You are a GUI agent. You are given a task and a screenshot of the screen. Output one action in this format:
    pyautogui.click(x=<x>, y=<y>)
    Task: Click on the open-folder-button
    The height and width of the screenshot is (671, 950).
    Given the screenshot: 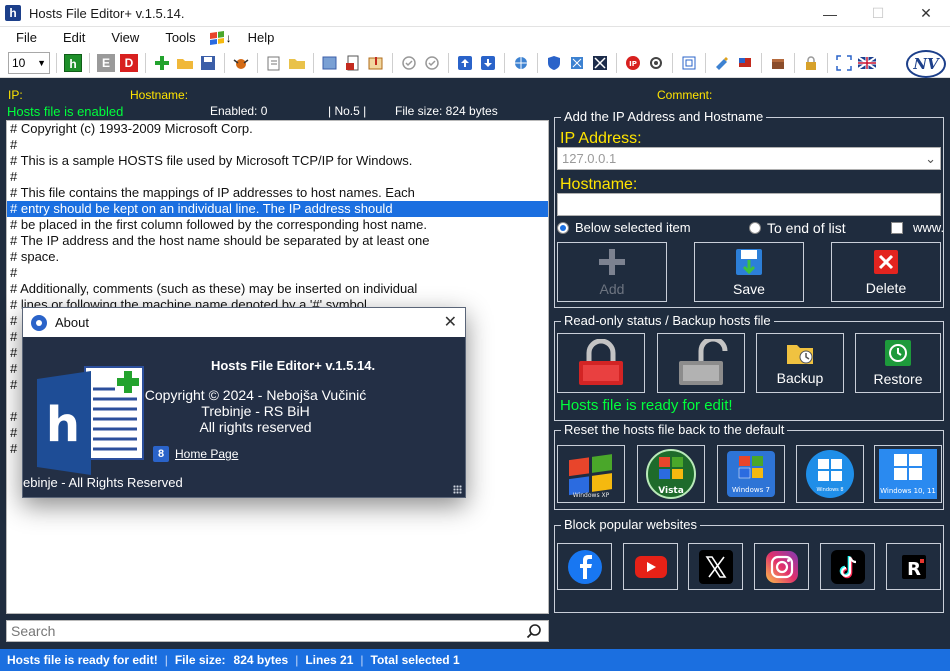 What is the action you would take?
    pyautogui.click(x=185, y=63)
    